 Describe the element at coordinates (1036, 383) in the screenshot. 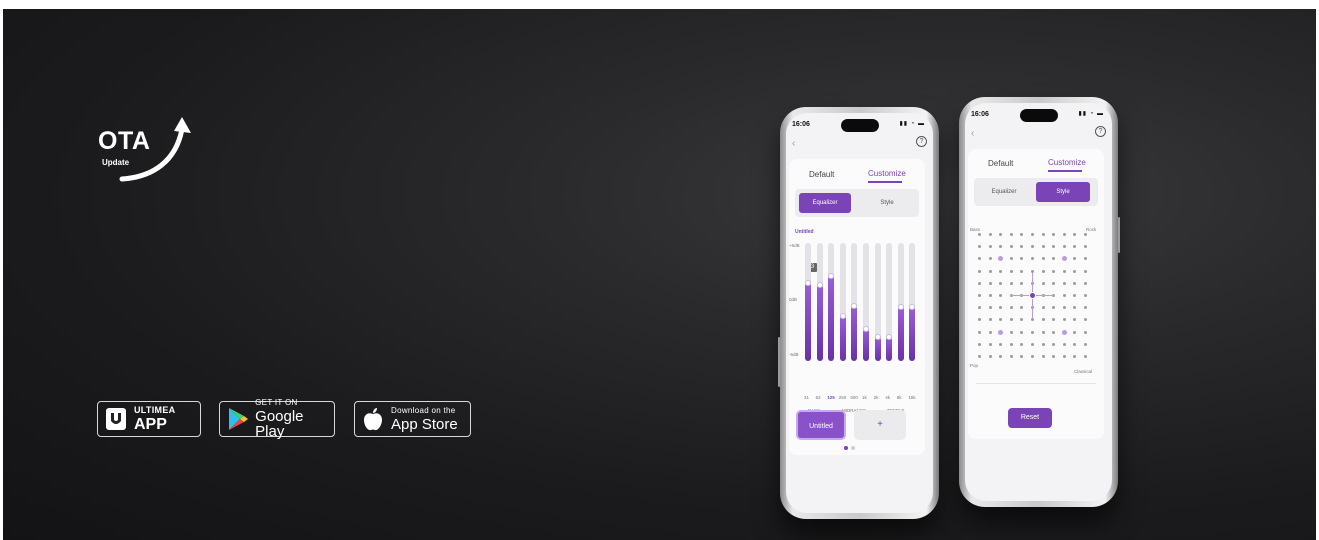

I see `divider` at that location.